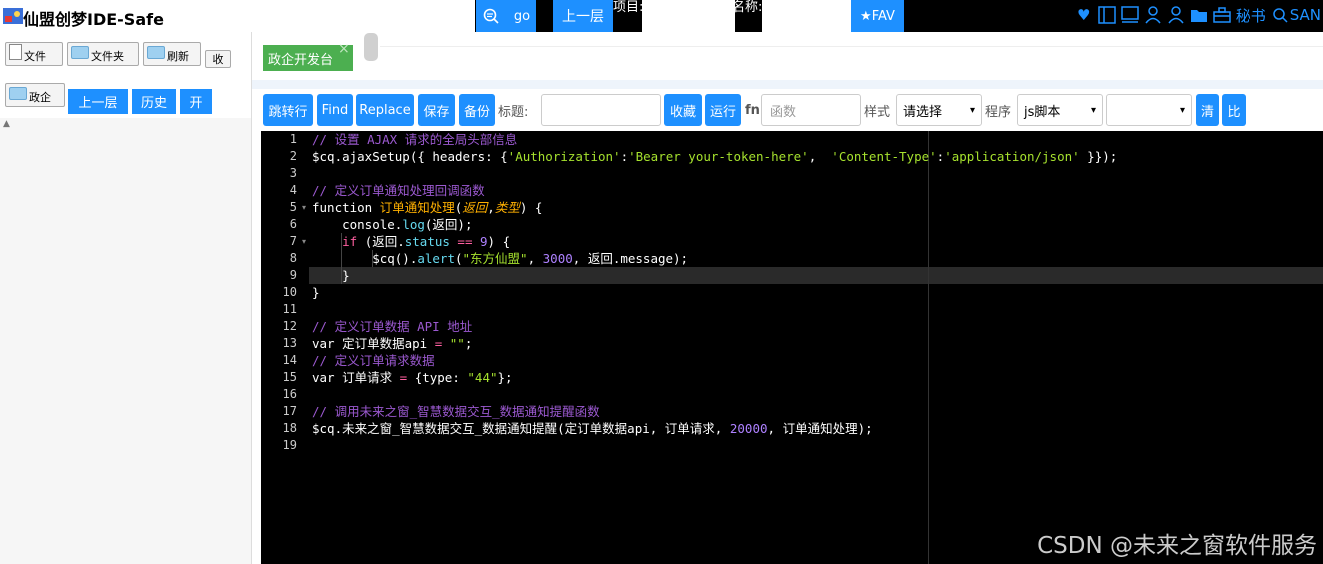 This screenshot has width=1323, height=564. What do you see at coordinates (1234, 110) in the screenshot?
I see `compare-button: 比` at bounding box center [1234, 110].